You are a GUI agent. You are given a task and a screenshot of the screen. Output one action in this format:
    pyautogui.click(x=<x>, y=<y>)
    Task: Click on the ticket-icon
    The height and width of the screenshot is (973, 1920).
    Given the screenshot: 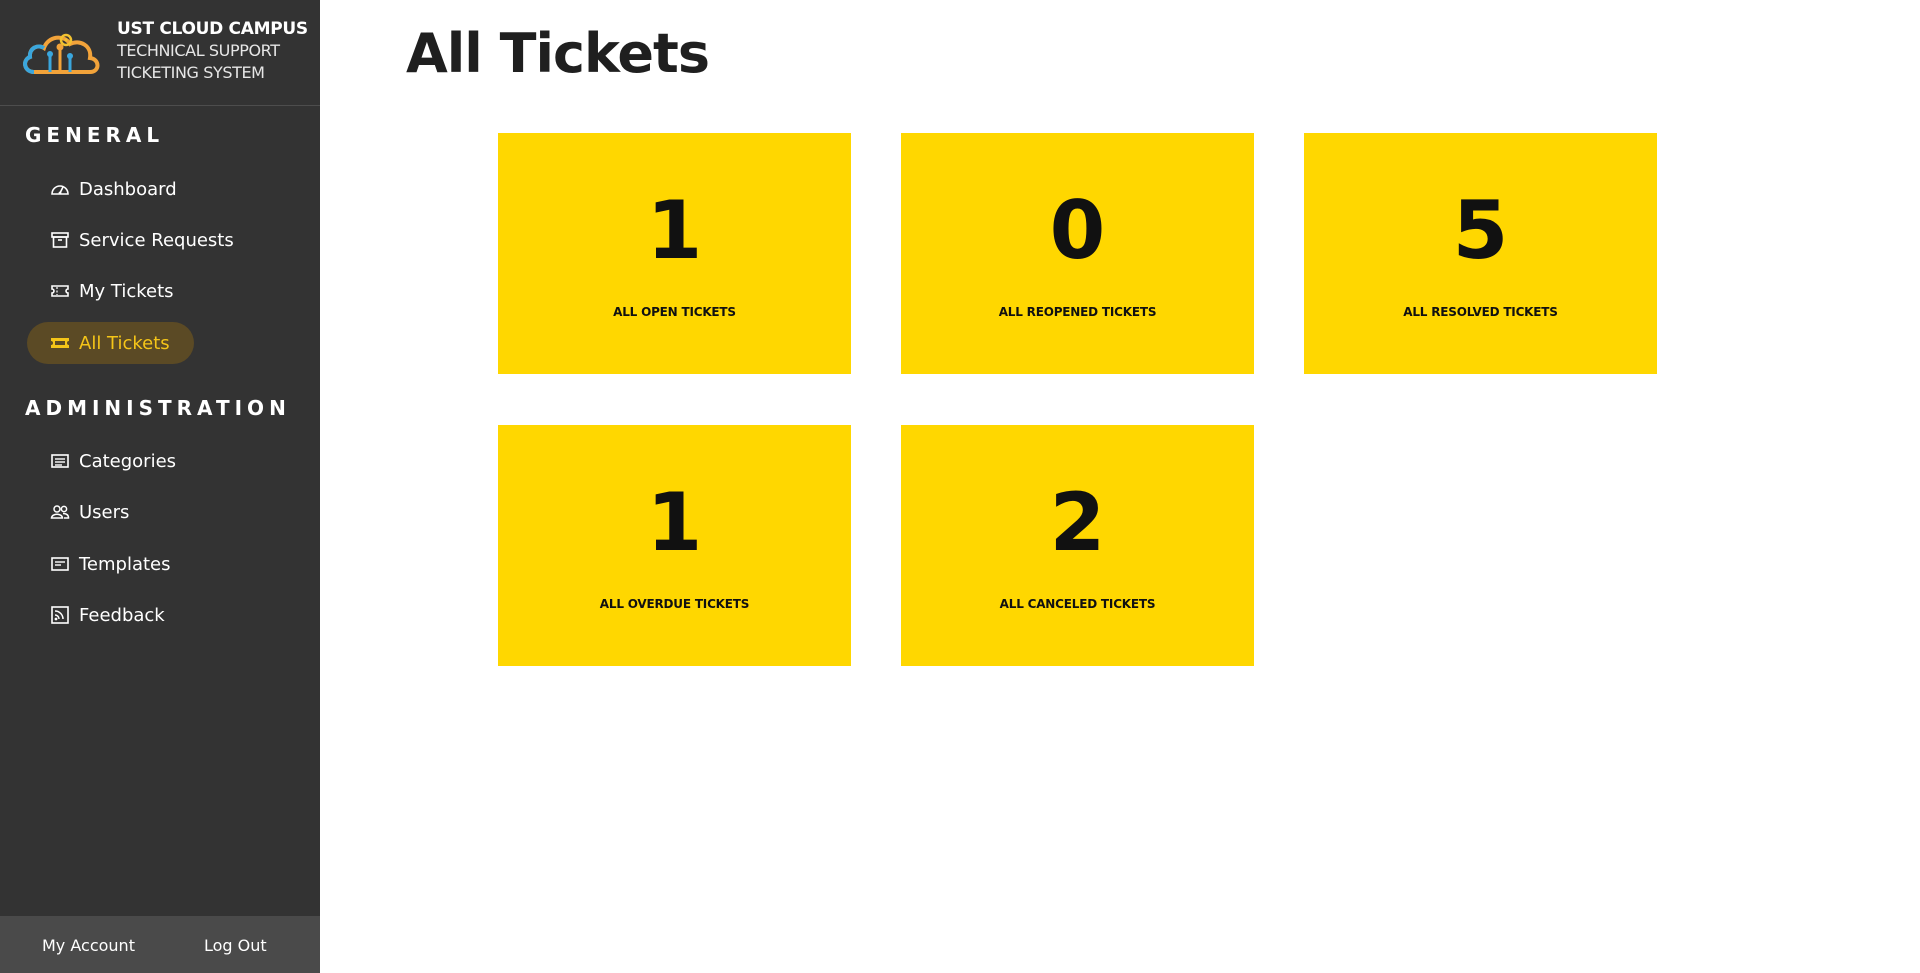 What is the action you would take?
    pyautogui.click(x=60, y=343)
    